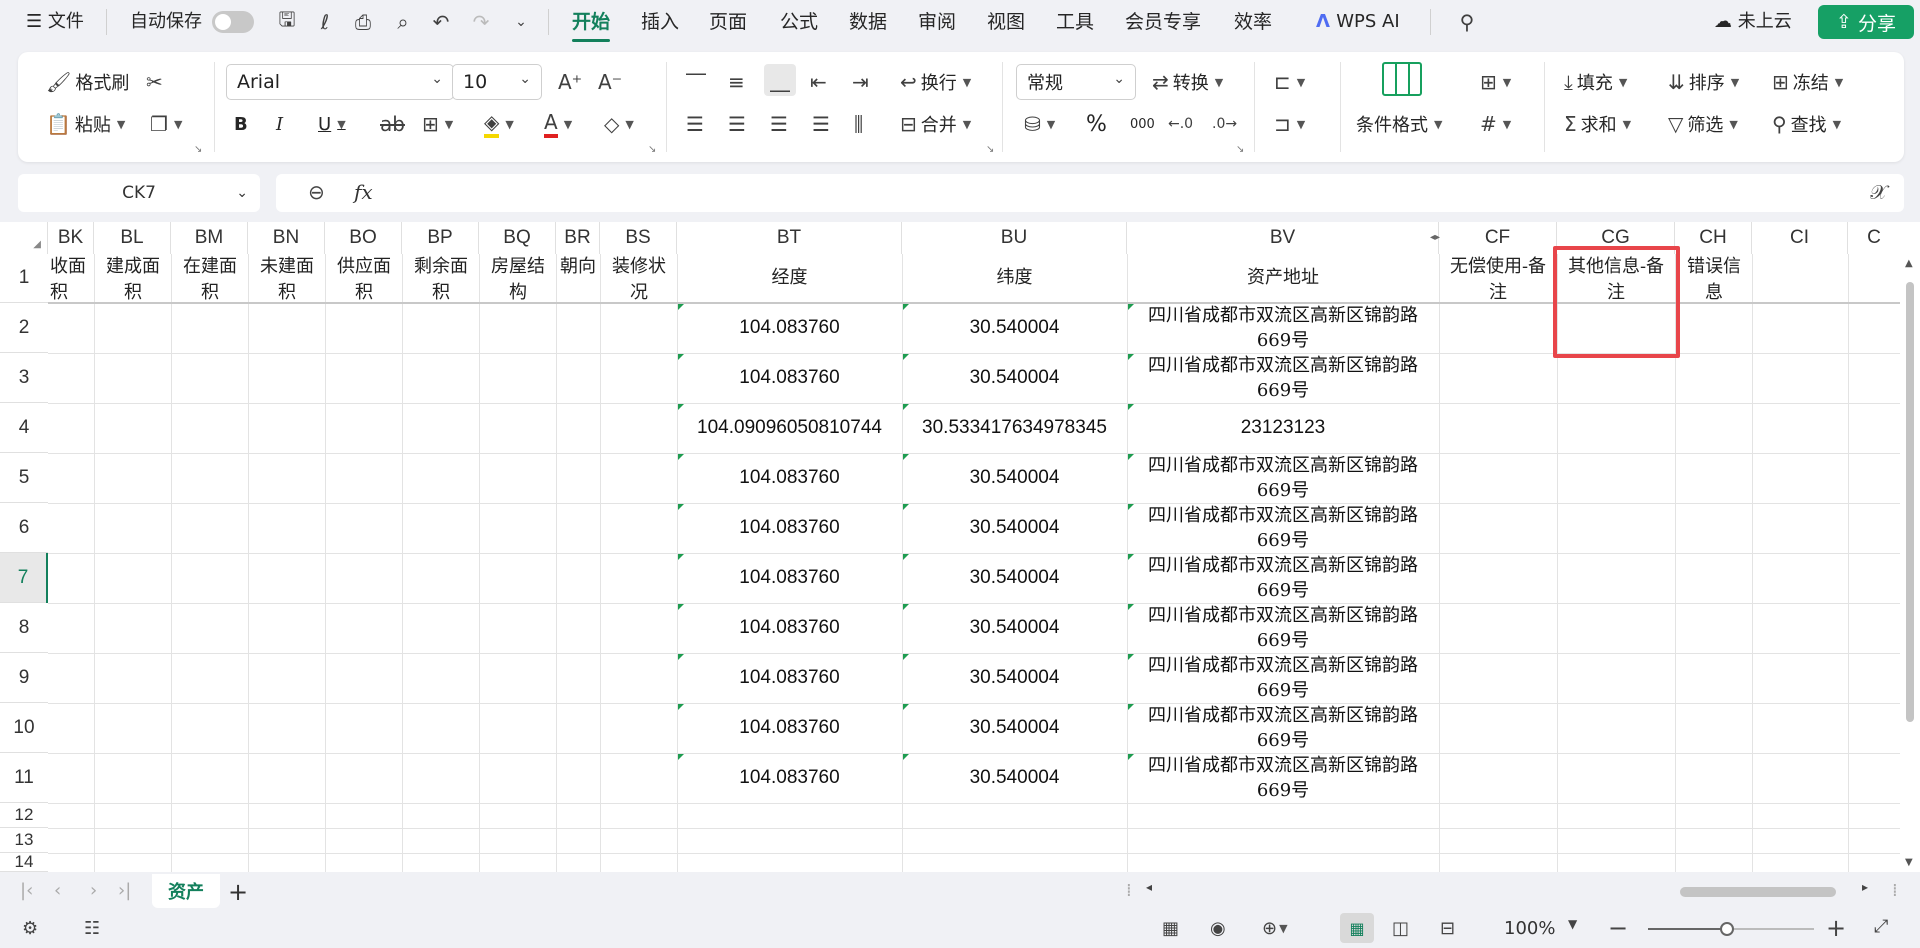  I want to click on sort-button: ⇊ 排序 ▼, so click(1703, 82).